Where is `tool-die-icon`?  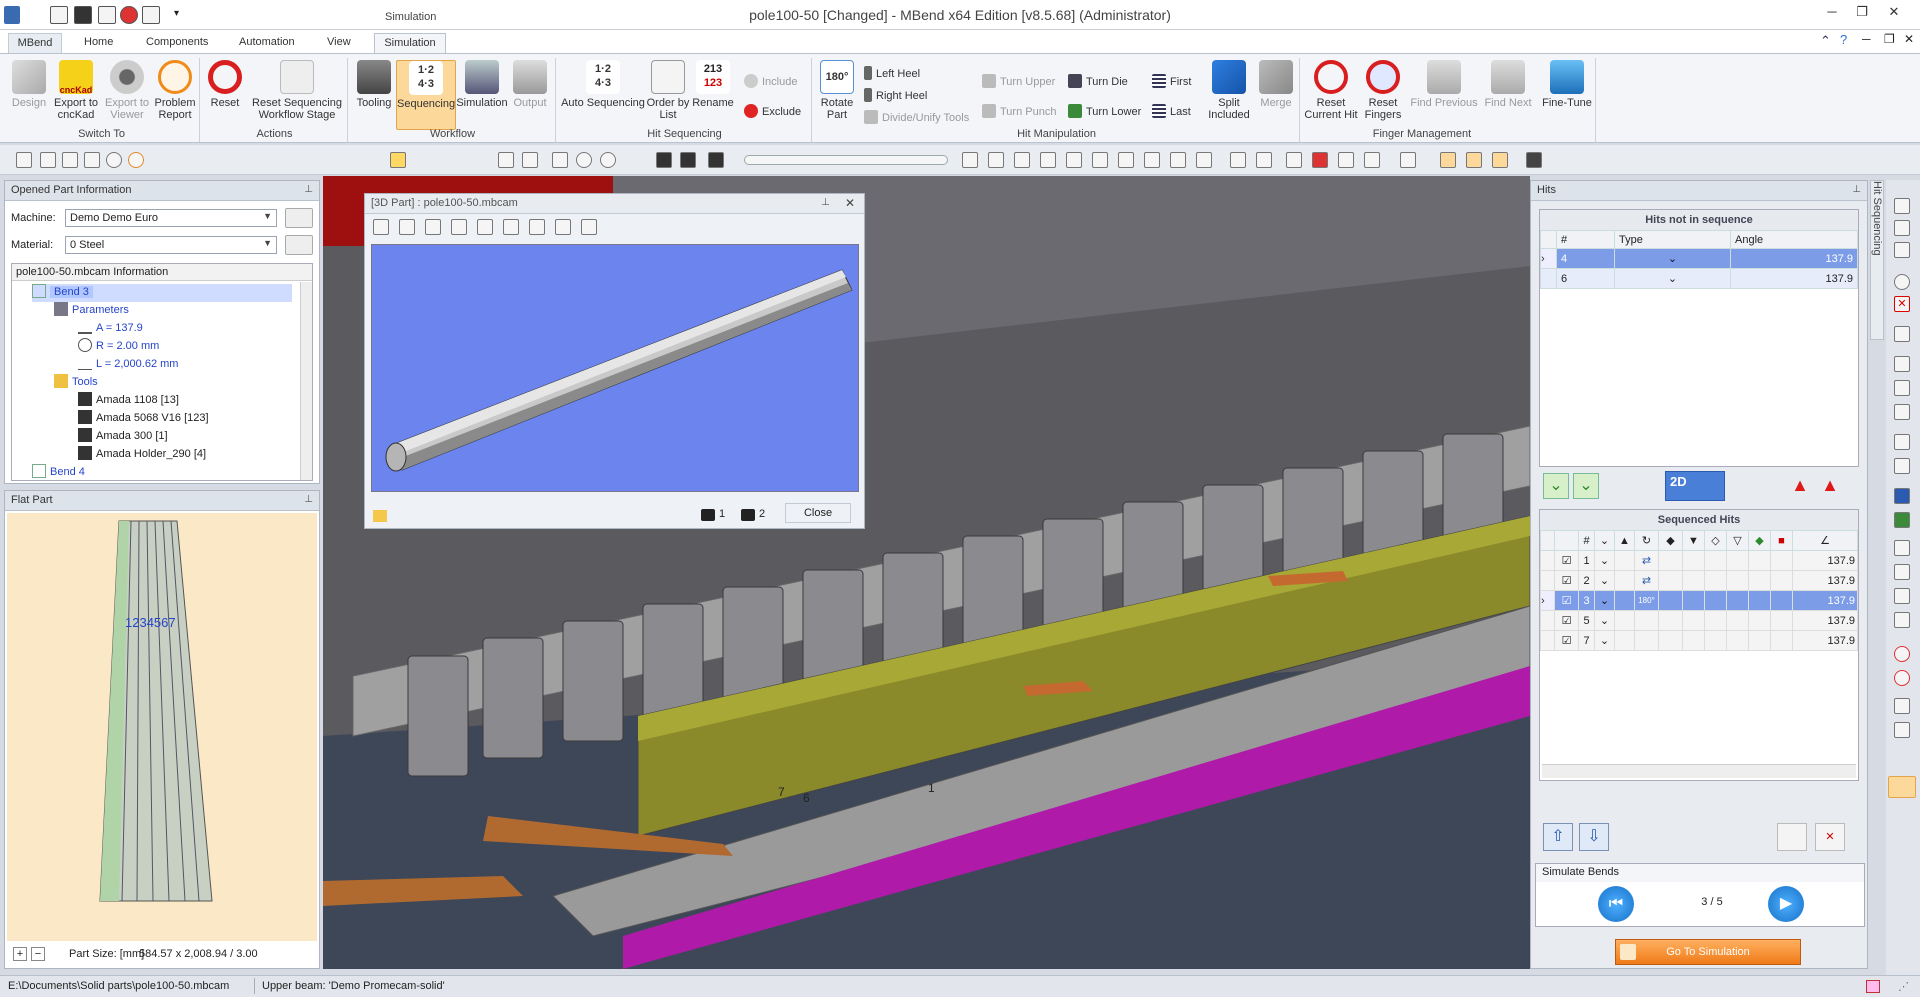
tool-die-icon is located at coordinates (1294, 160).